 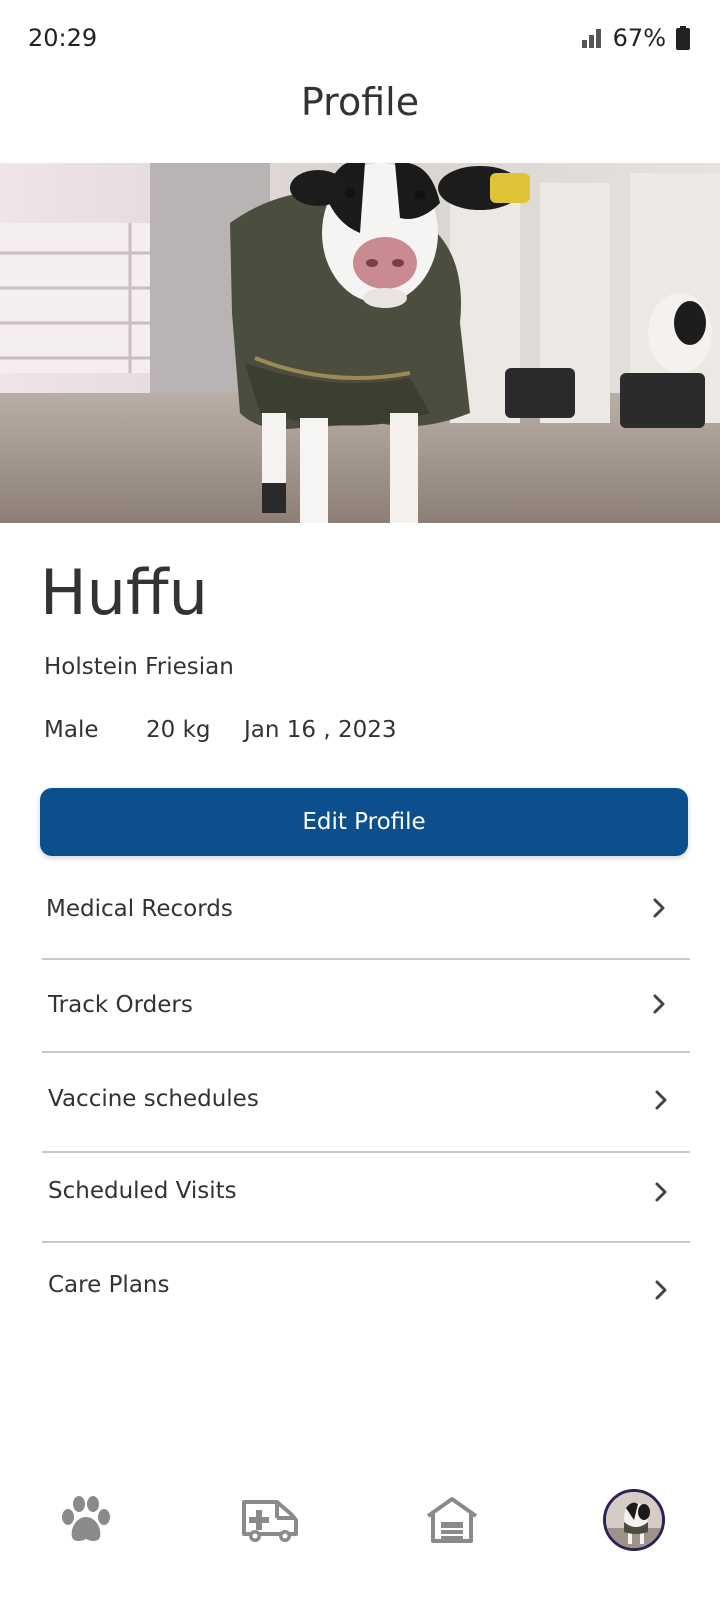 I want to click on signal-icon, so click(x=591, y=38).